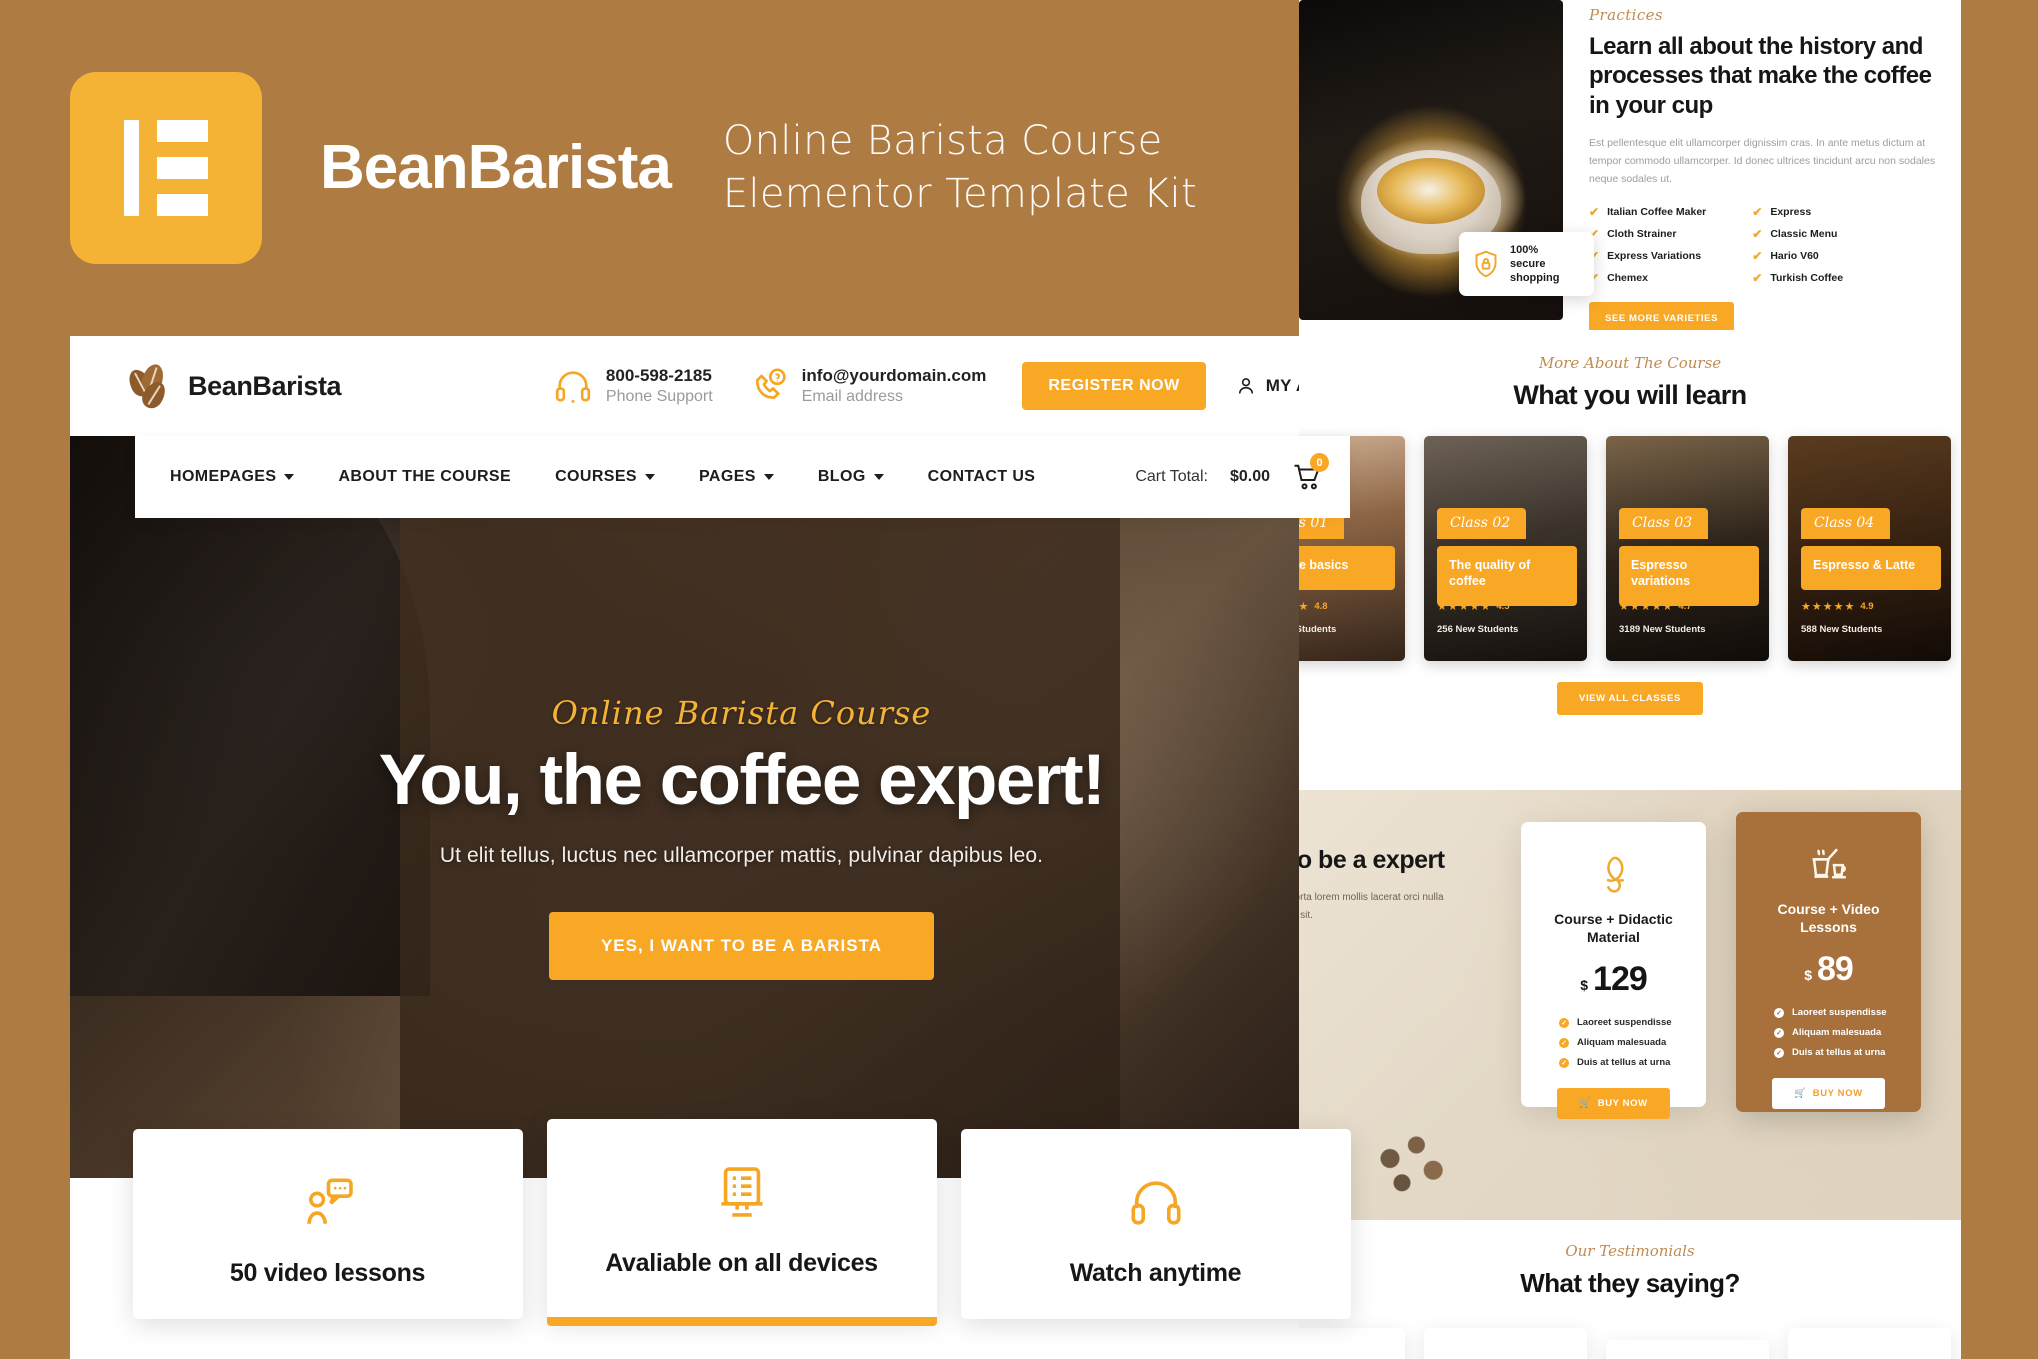  What do you see at coordinates (1613, 874) in the screenshot?
I see `coffee-bean-icon` at bounding box center [1613, 874].